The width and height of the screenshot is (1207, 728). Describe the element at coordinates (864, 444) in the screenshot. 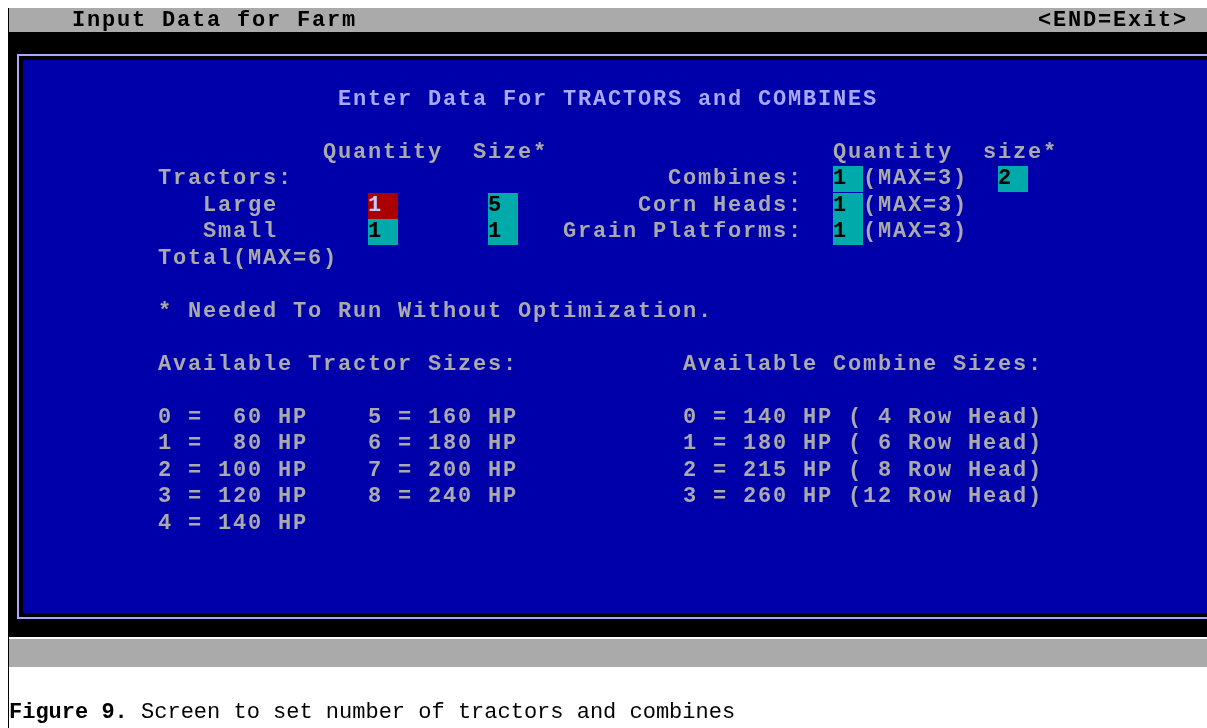

I see `size-entry: 1 = 180 HP ( 6 Row Head)` at that location.